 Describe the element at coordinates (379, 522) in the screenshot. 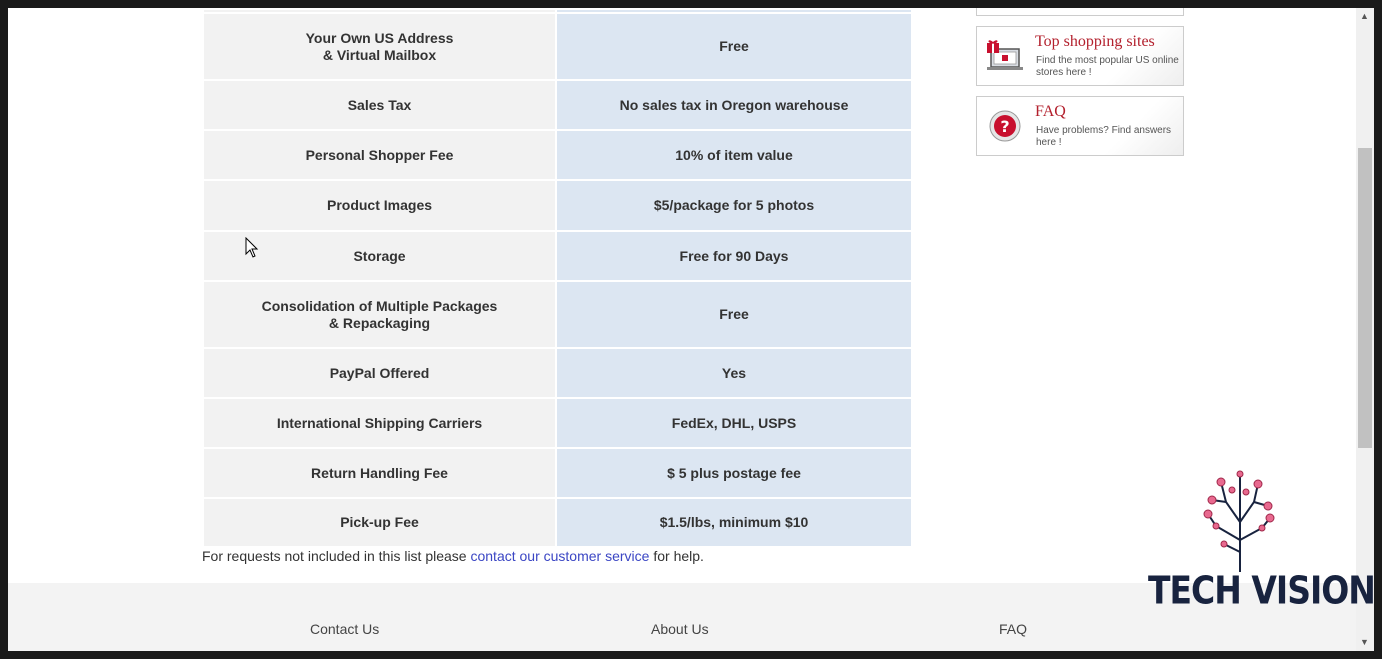

I see `row-label: Pick-up Fee` at that location.